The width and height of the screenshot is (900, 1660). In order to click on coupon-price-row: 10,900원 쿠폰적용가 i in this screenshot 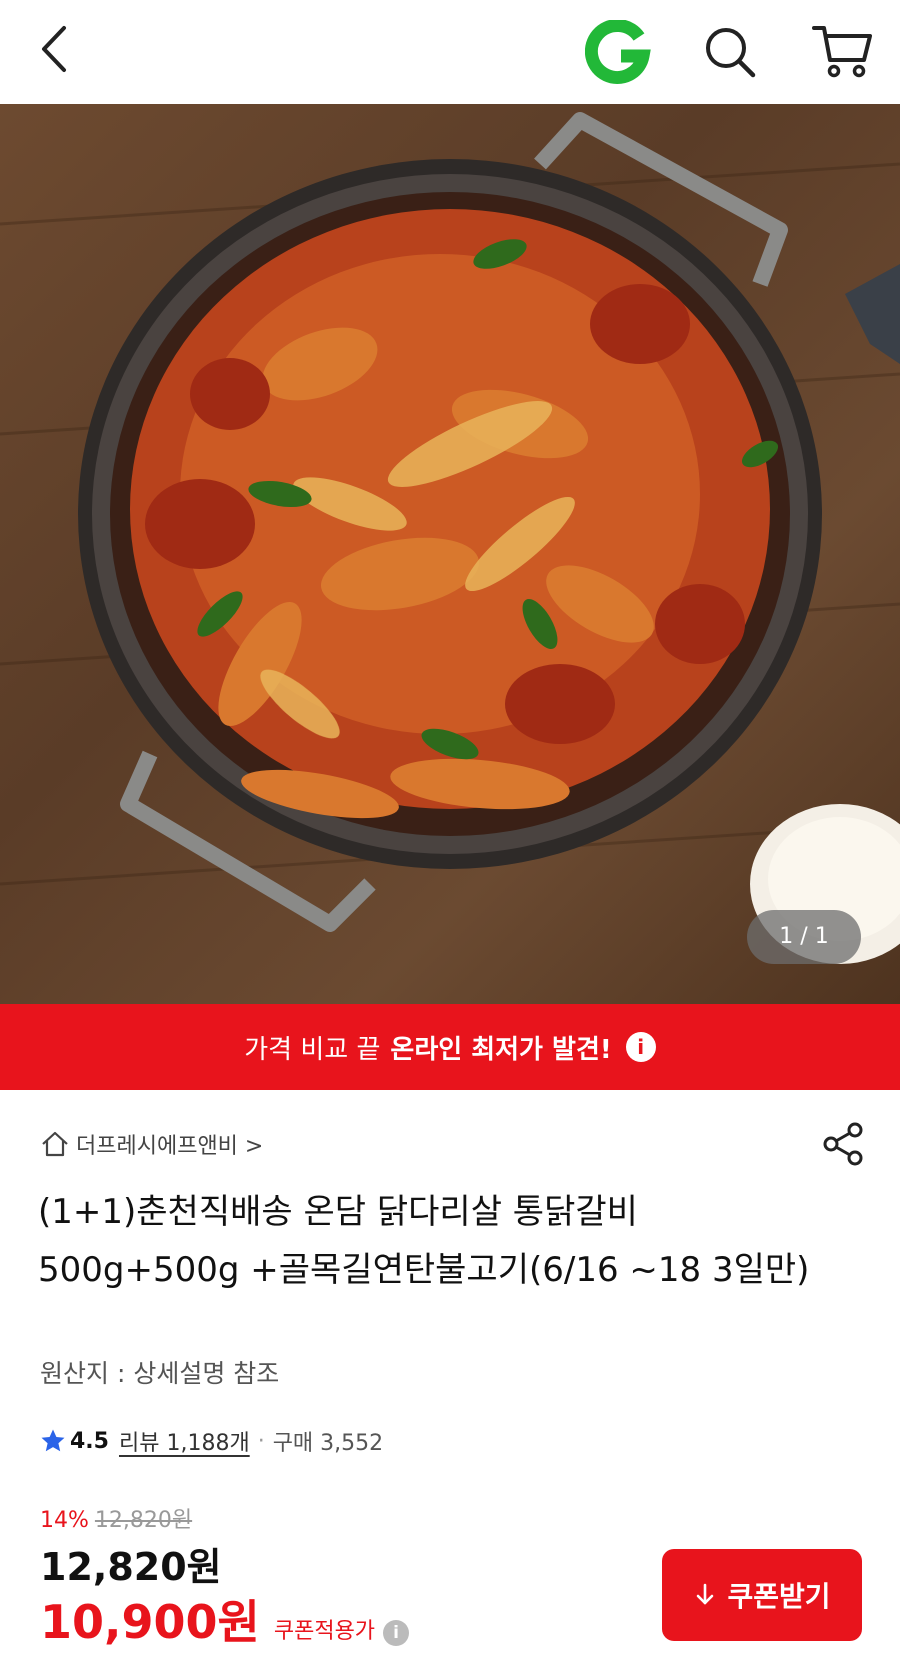, I will do `click(225, 1619)`.